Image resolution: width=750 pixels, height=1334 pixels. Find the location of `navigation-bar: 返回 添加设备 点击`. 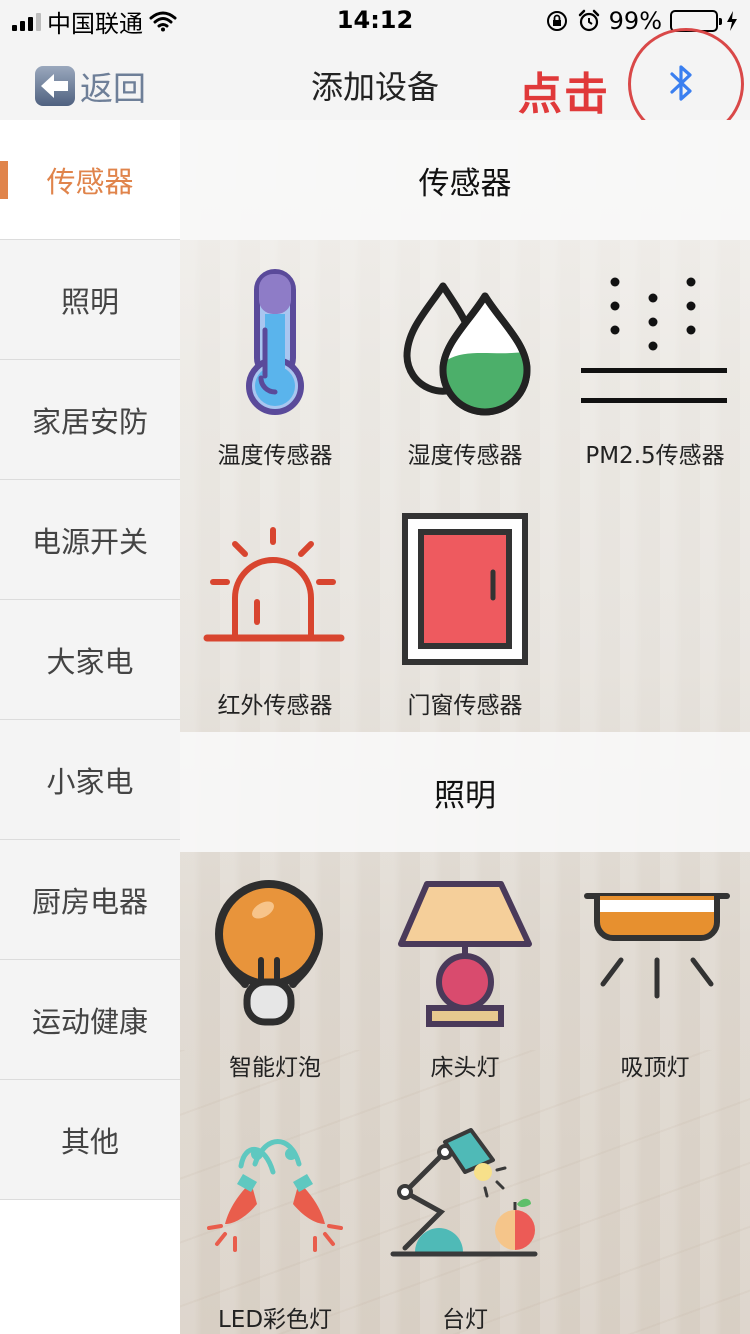

navigation-bar: 返回 添加设备 点击 is located at coordinates (375, 84).